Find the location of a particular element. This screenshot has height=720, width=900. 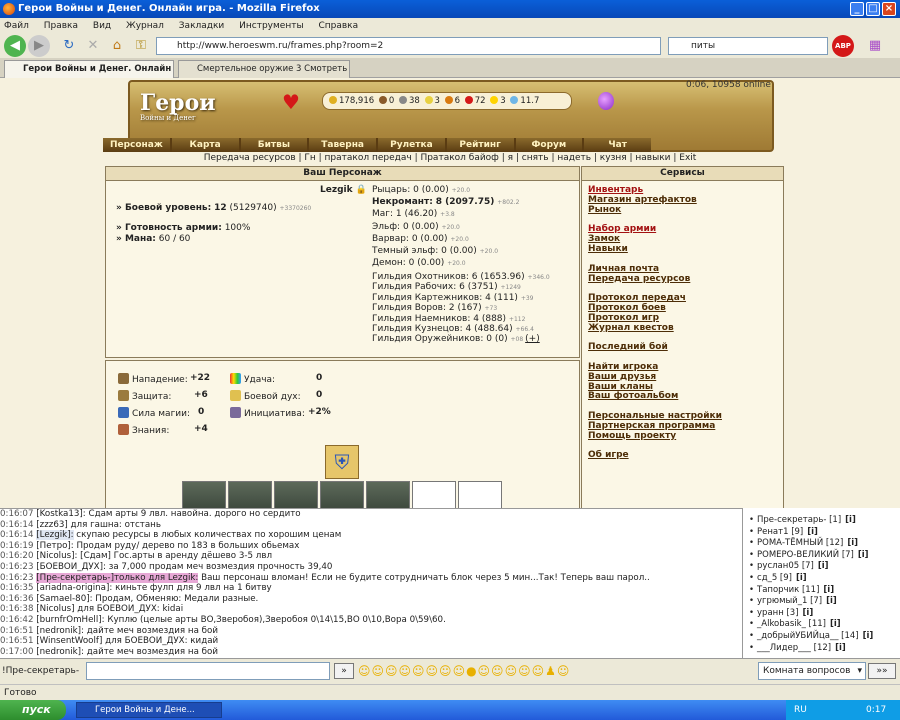

chat-nick: [Kostka13]: is located at coordinates (60, 514).